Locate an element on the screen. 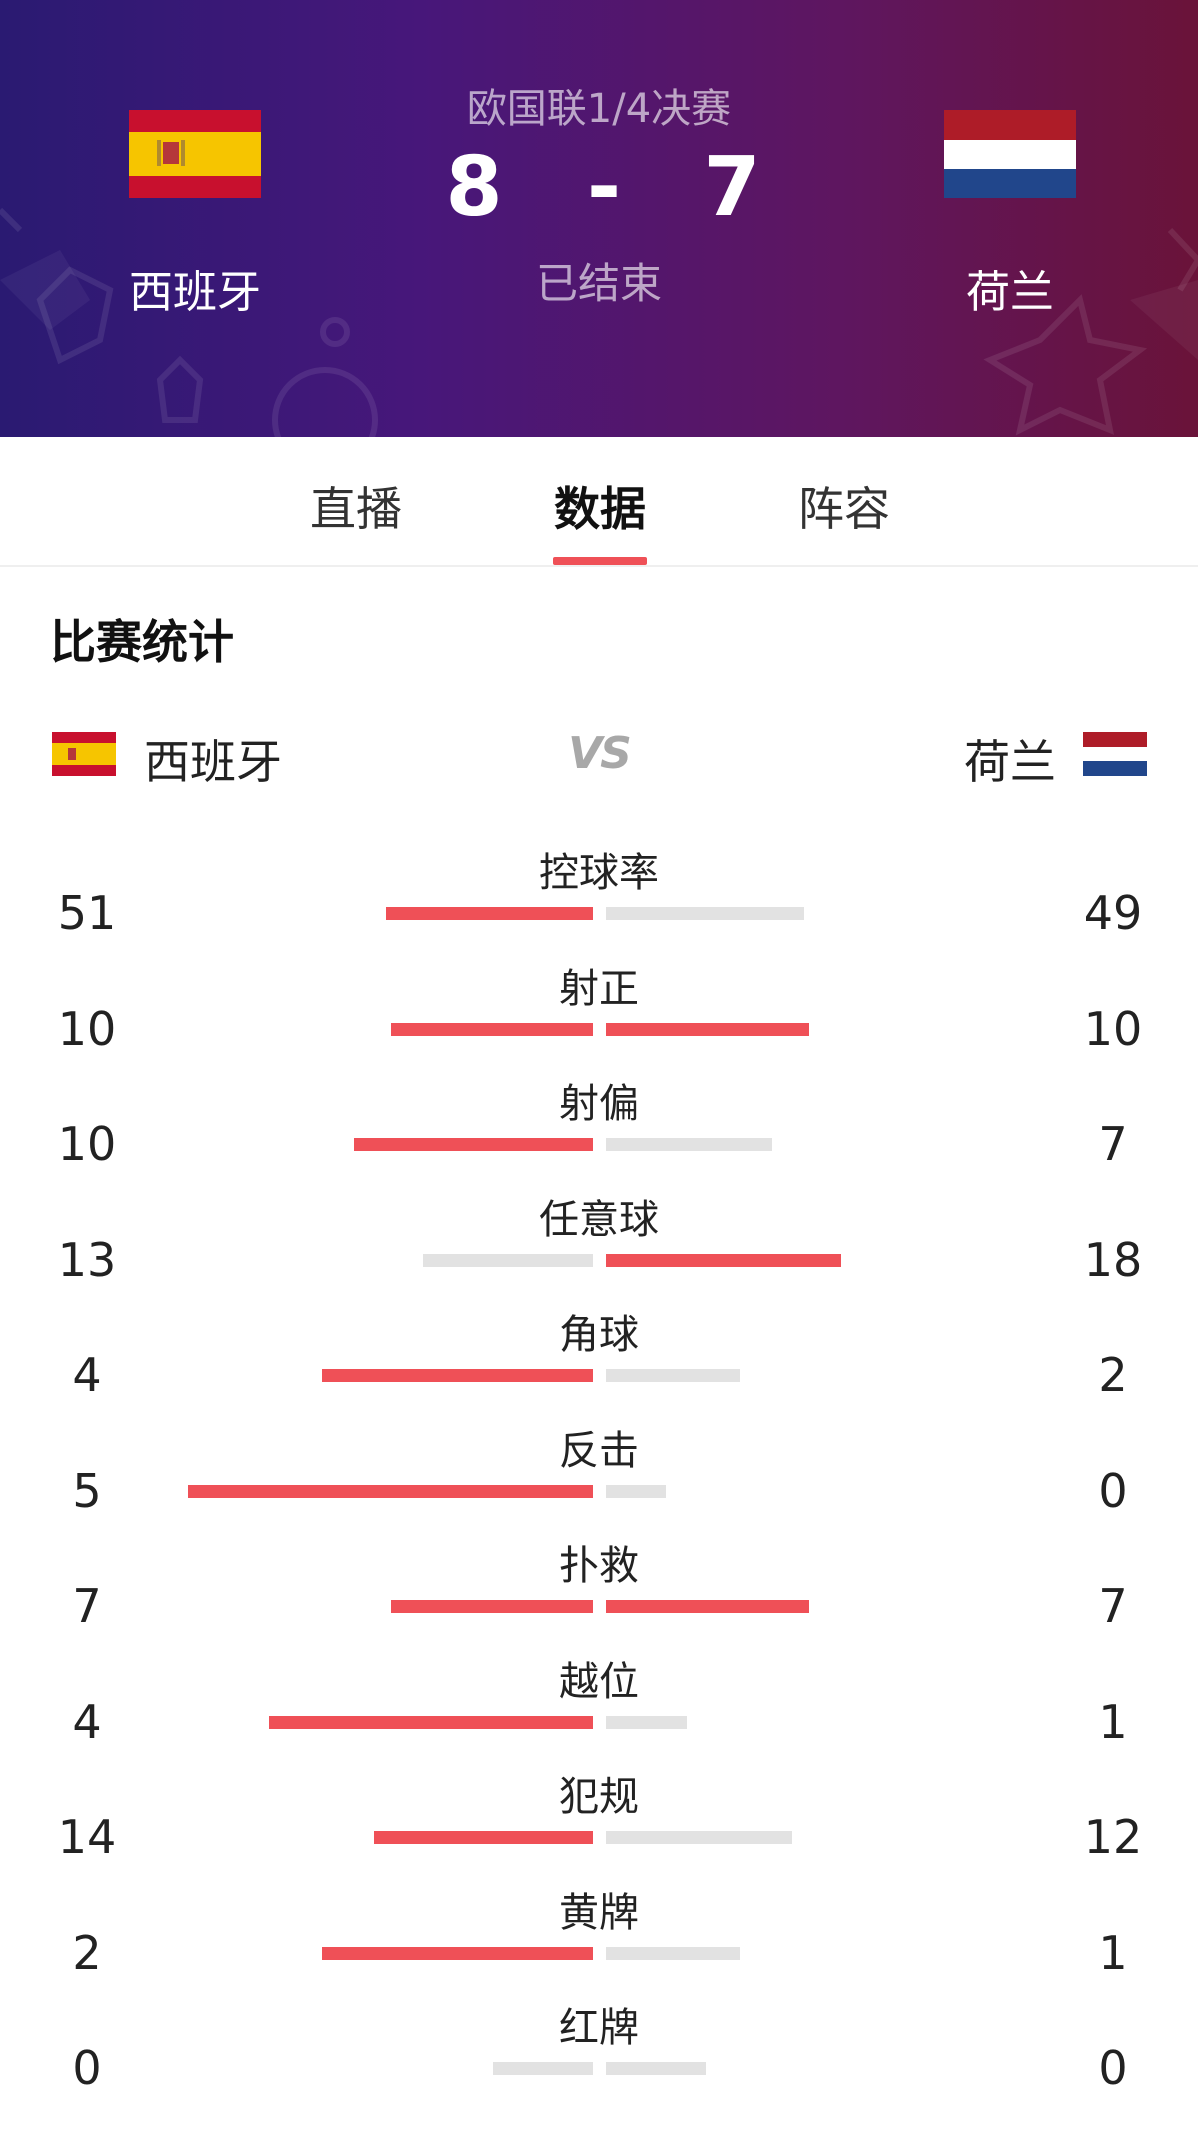 This screenshot has width=1198, height=2146. stat-row: 犯规 14 12 is located at coordinates (599, 1818).